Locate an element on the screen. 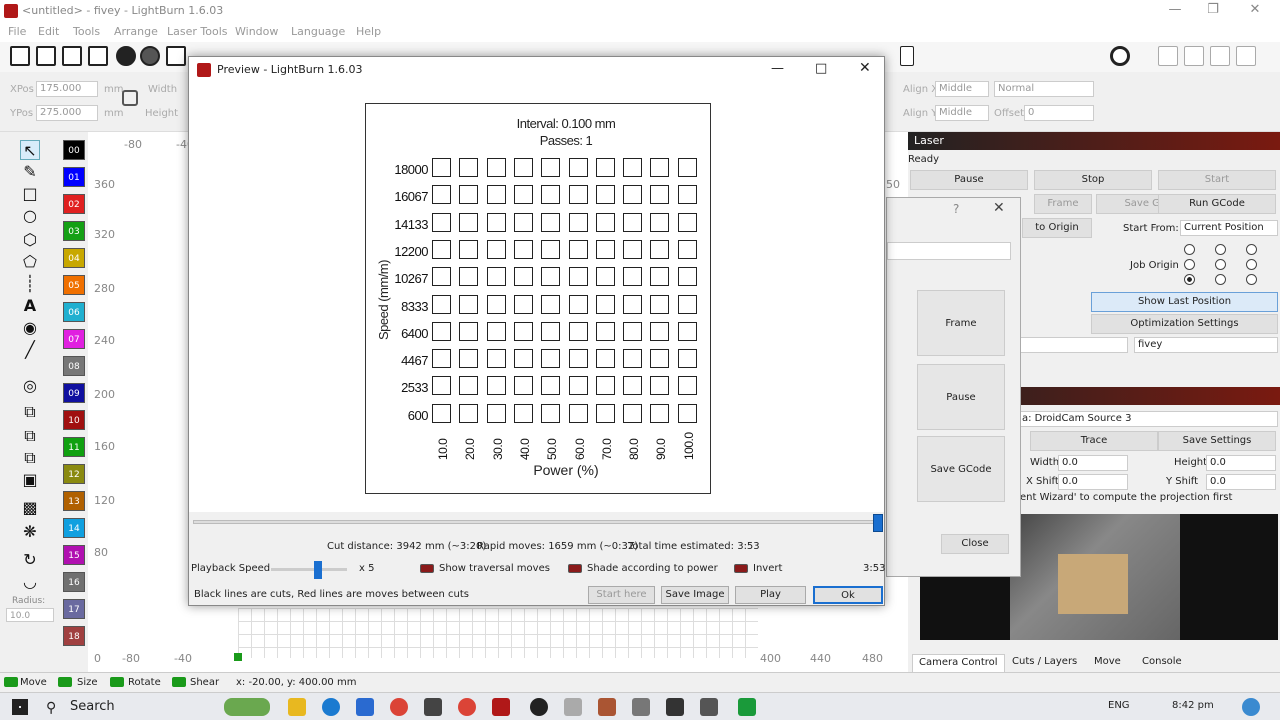 The width and height of the screenshot is (1280, 720). layer-swatch-00: 00 is located at coordinates (74, 150).